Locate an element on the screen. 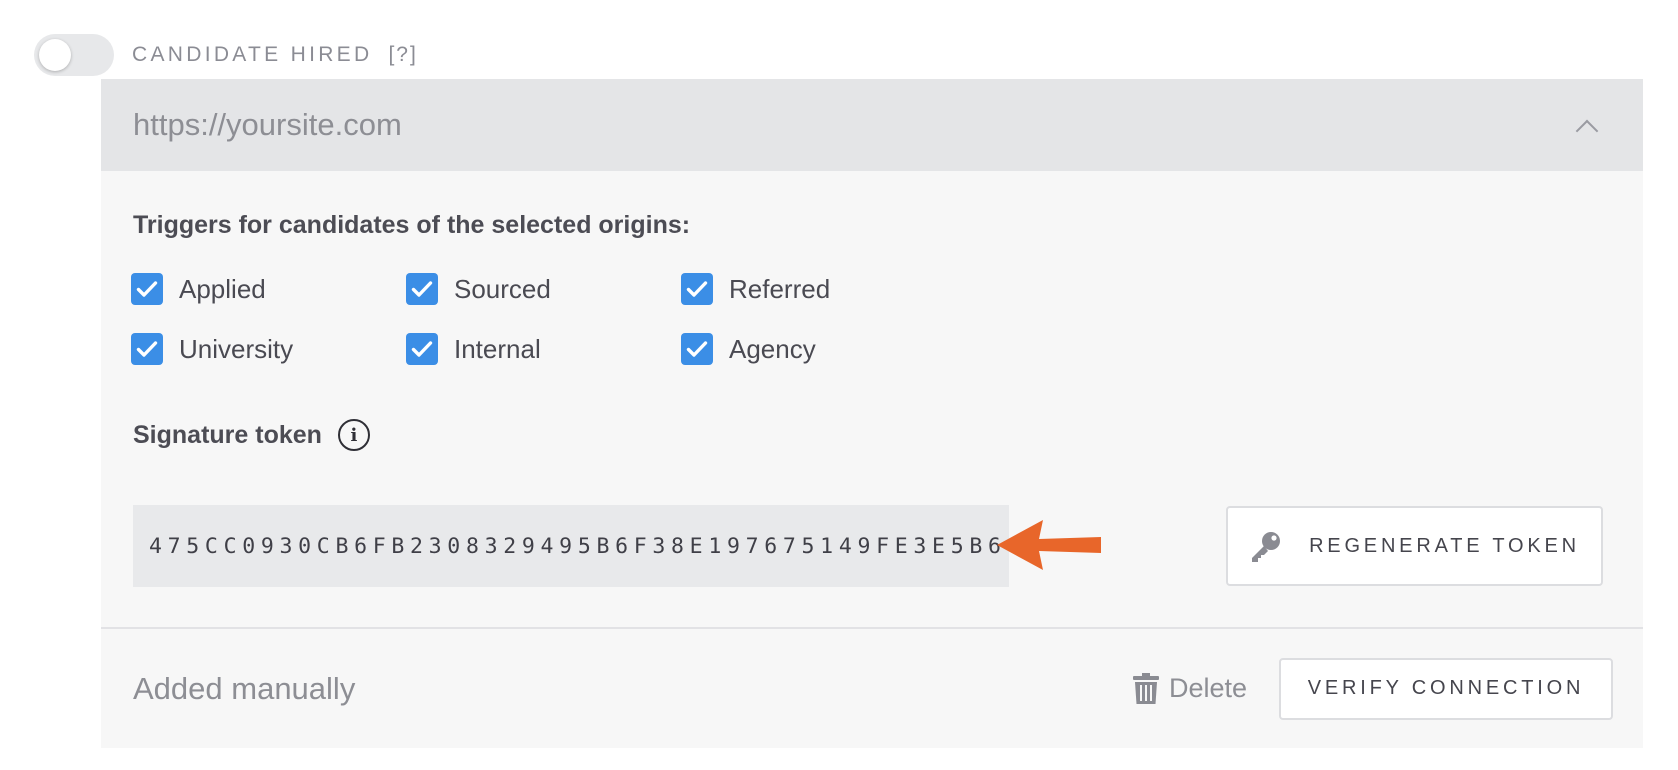 This screenshot has width=1678, height=770. regenerate-token-button: REGENERATE TOKEN is located at coordinates (1414, 546).